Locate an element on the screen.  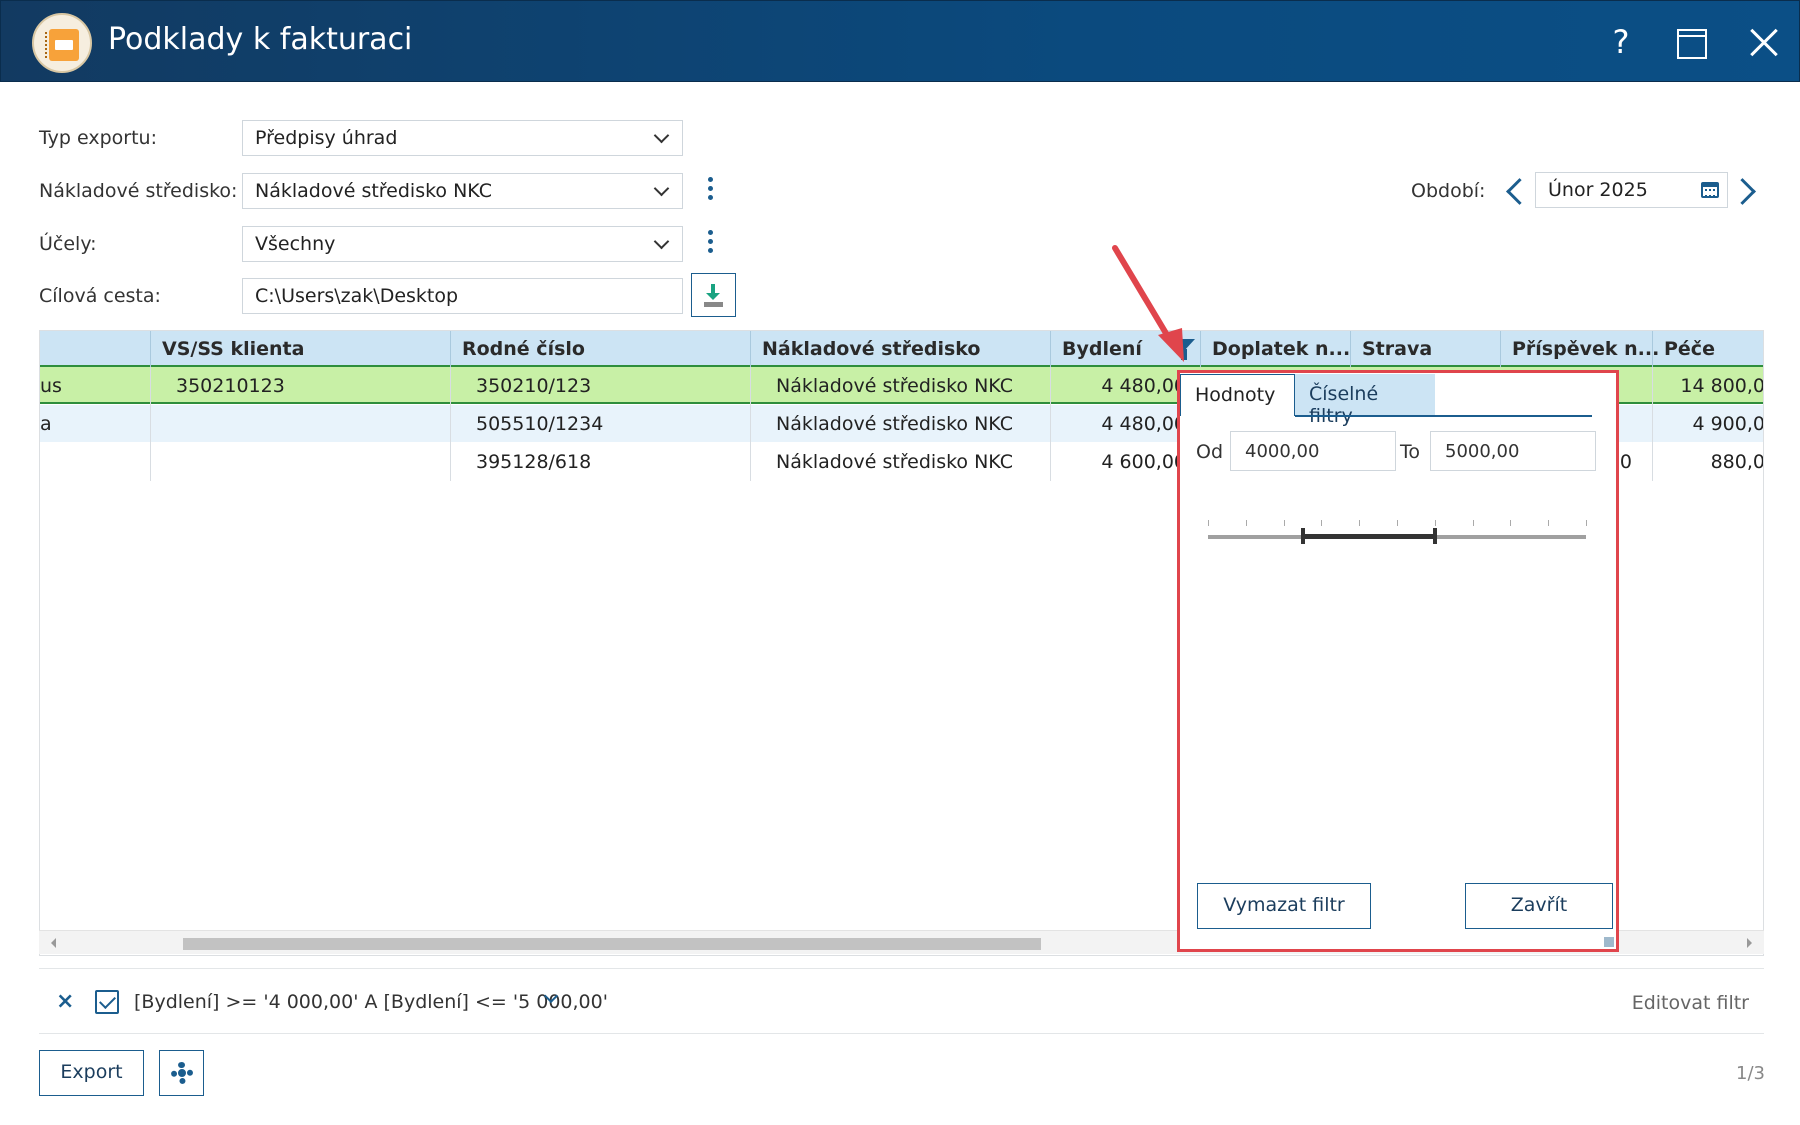
settings-button is located at coordinates (181, 1073).